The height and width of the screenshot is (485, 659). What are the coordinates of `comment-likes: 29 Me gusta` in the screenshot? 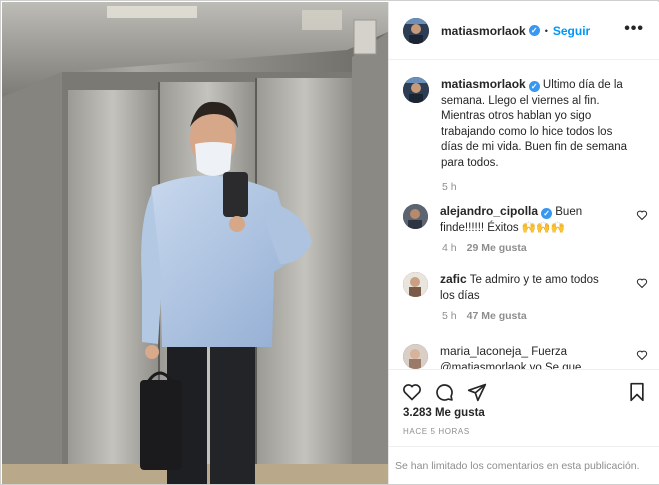 It's located at (497, 248).